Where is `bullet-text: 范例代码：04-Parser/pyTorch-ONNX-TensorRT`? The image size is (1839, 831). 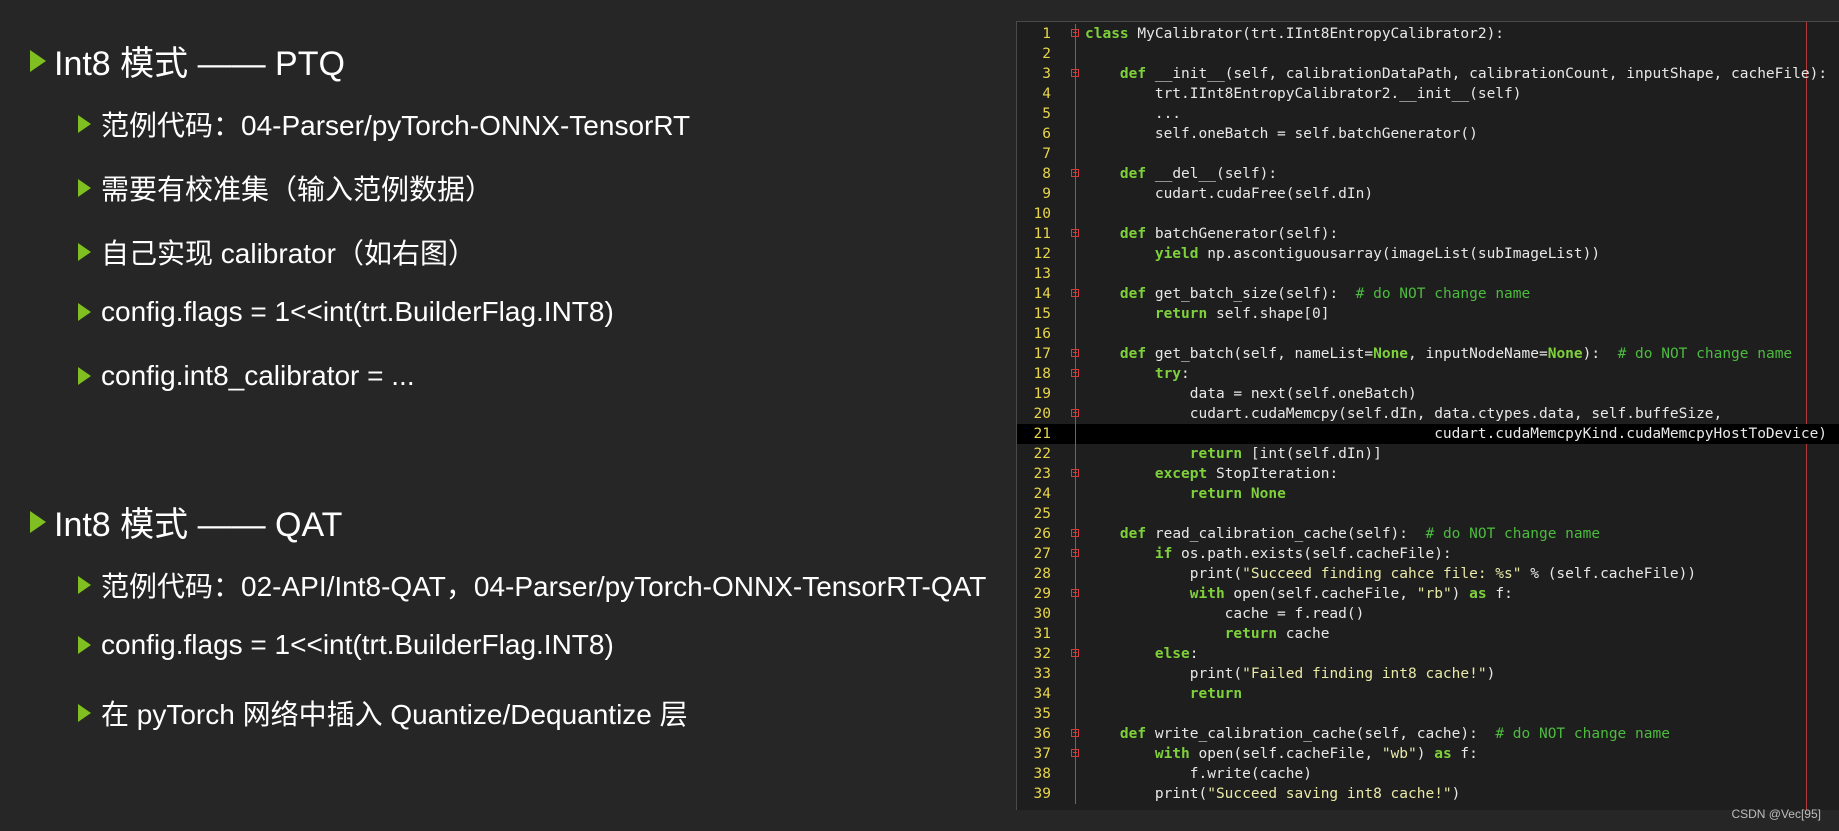
bullet-text: 范例代码：04-Parser/pyTorch-ONNX-TensorRT is located at coordinates (396, 125).